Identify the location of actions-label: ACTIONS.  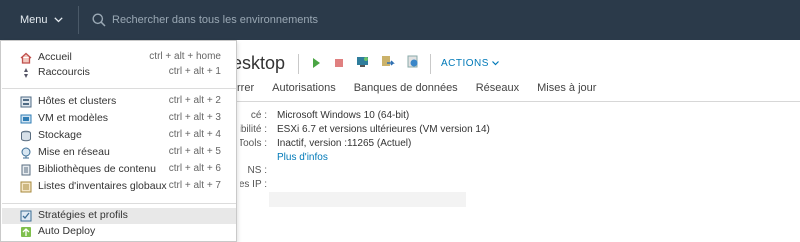
(465, 63).